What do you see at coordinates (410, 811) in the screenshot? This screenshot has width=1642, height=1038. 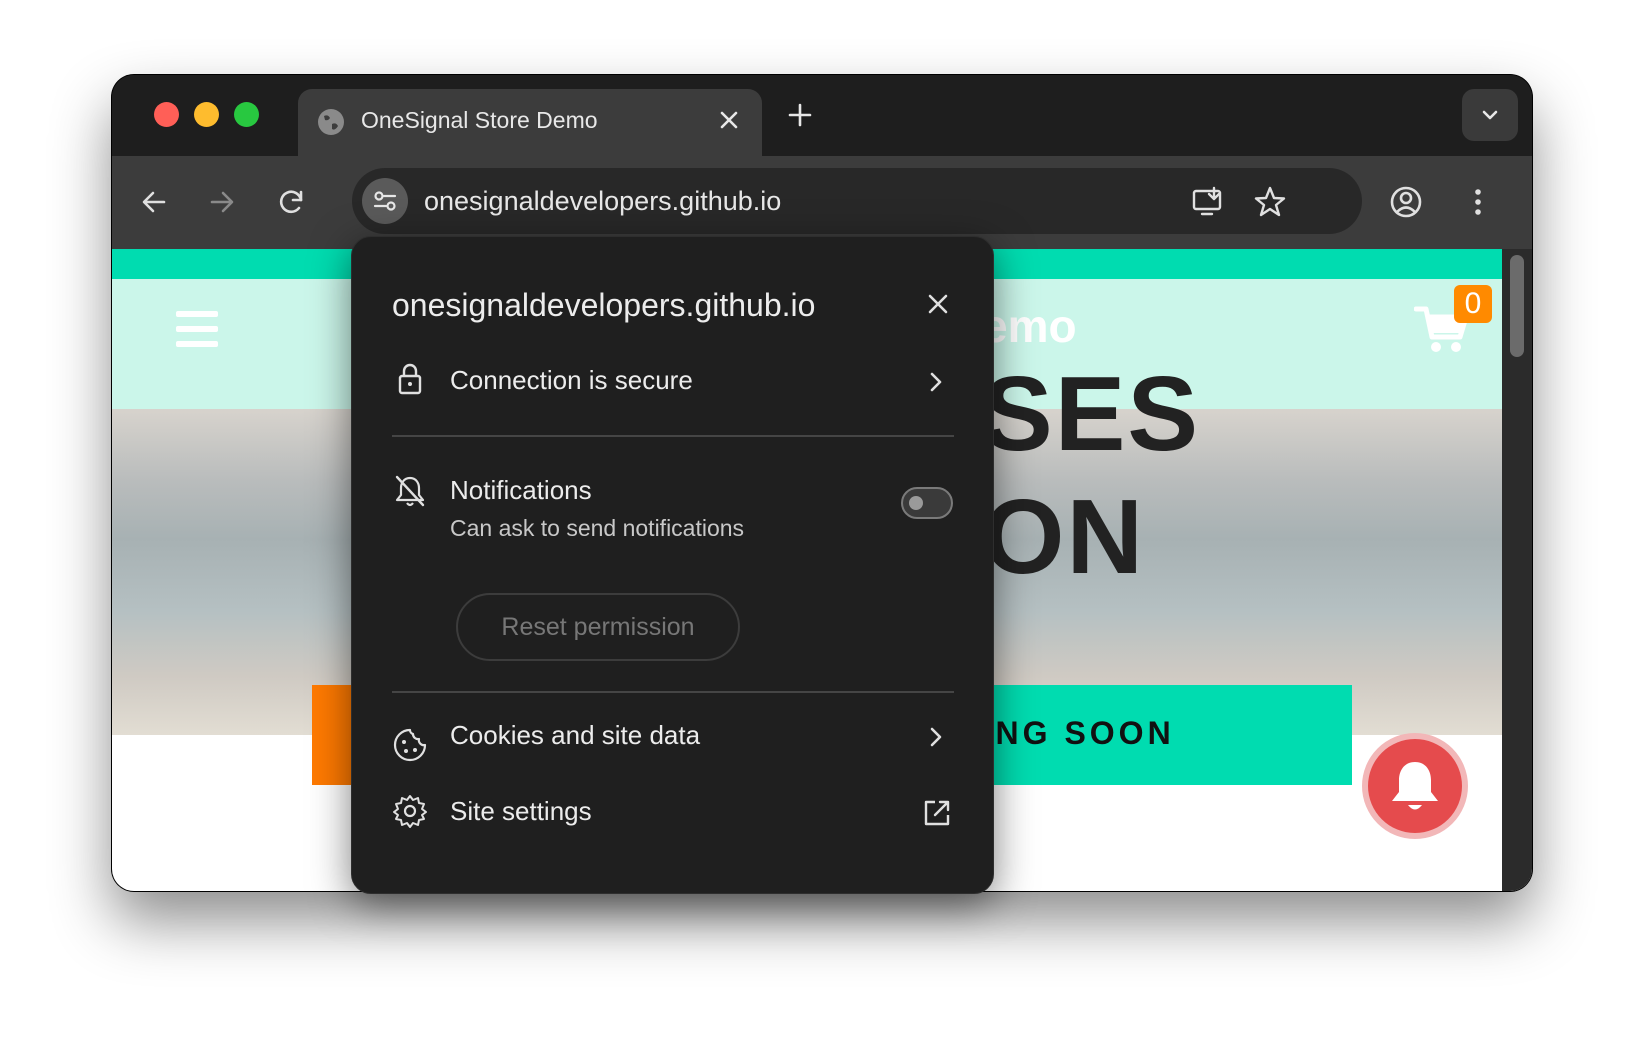 I see `gear-icon` at bounding box center [410, 811].